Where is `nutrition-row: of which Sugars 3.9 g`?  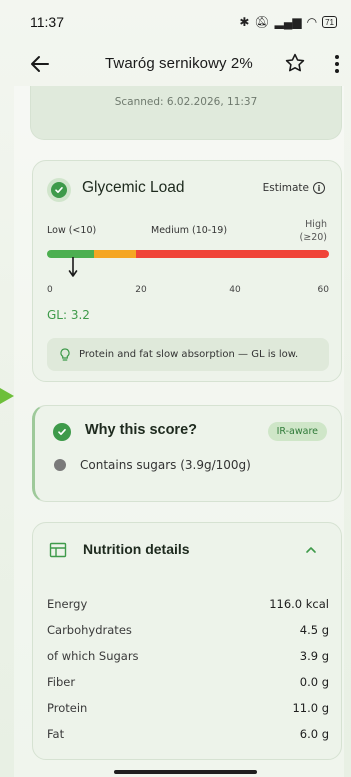
nutrition-row: of which Sugars 3.9 g is located at coordinates (188, 656).